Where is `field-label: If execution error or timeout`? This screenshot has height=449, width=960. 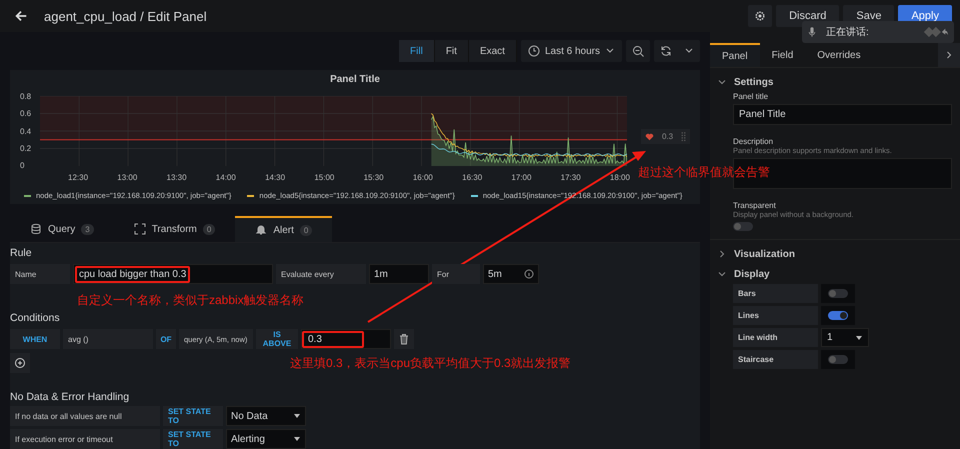
field-label: If execution error or timeout is located at coordinates (85, 439).